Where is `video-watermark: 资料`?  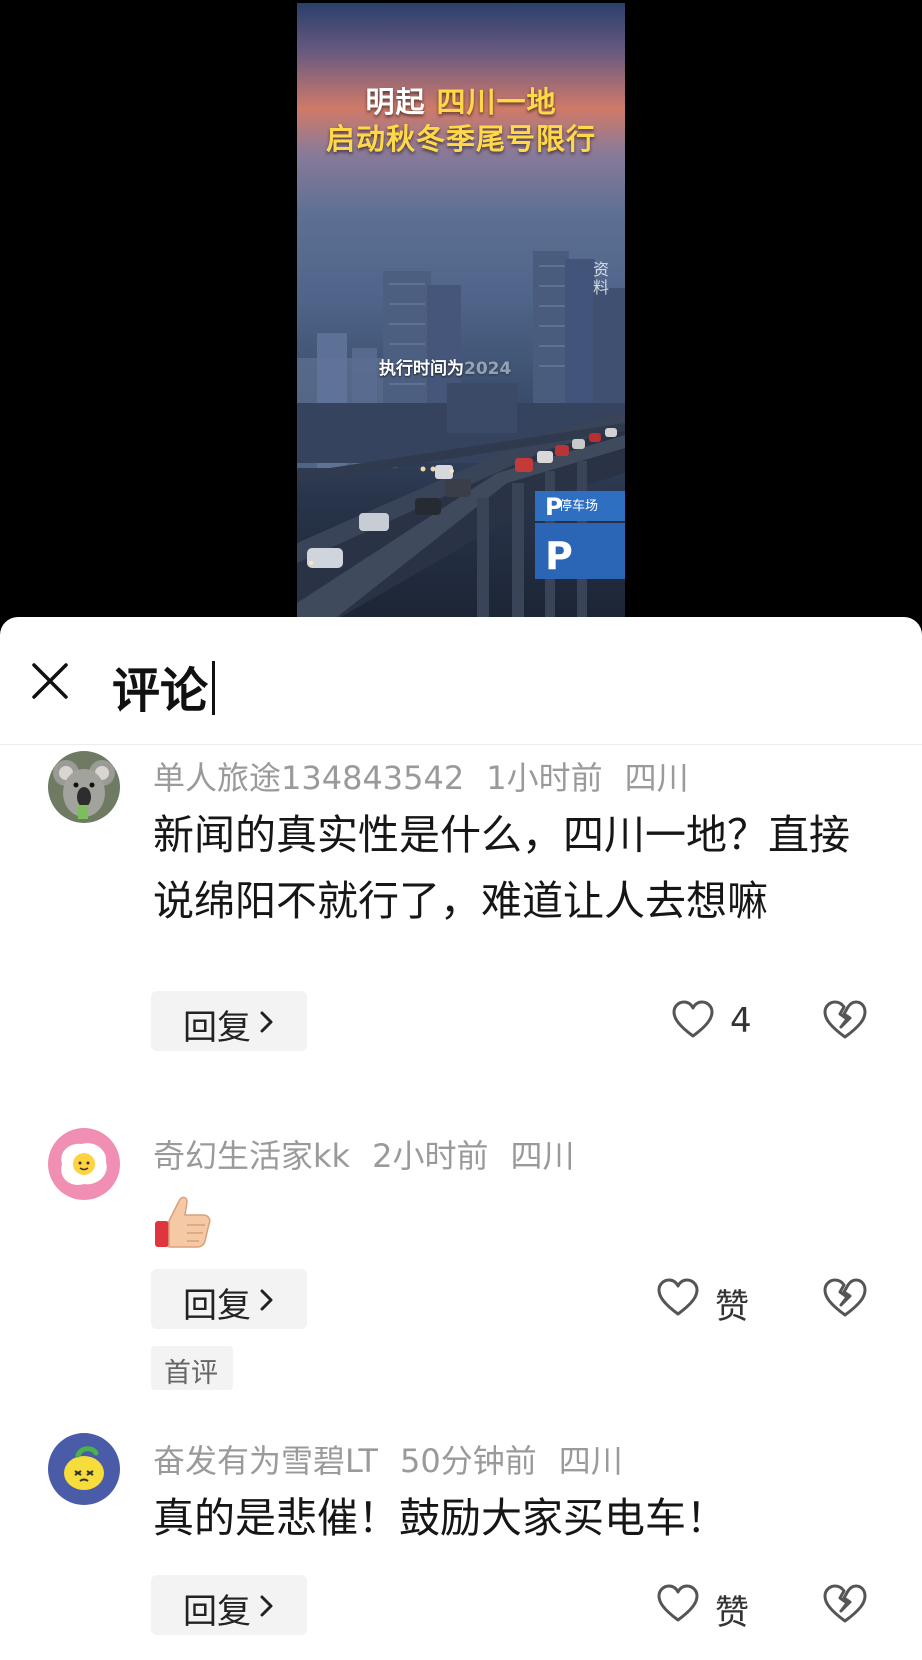 video-watermark: 资料 is located at coordinates (601, 278).